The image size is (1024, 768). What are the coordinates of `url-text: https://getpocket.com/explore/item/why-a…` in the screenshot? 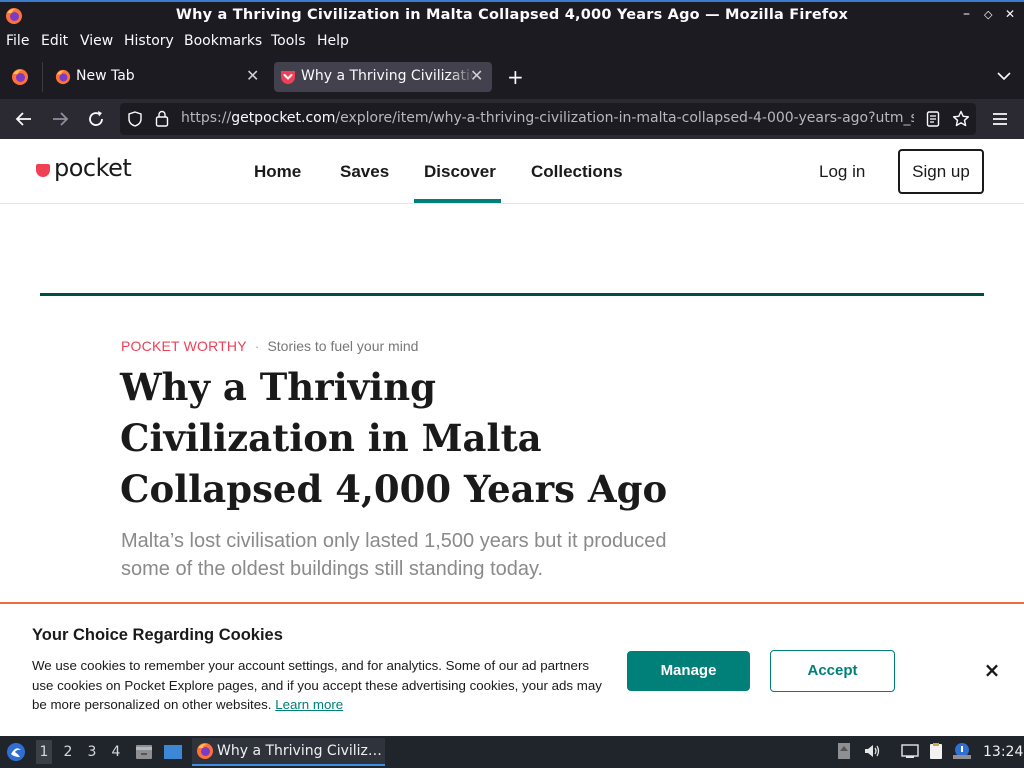 It's located at (547, 118).